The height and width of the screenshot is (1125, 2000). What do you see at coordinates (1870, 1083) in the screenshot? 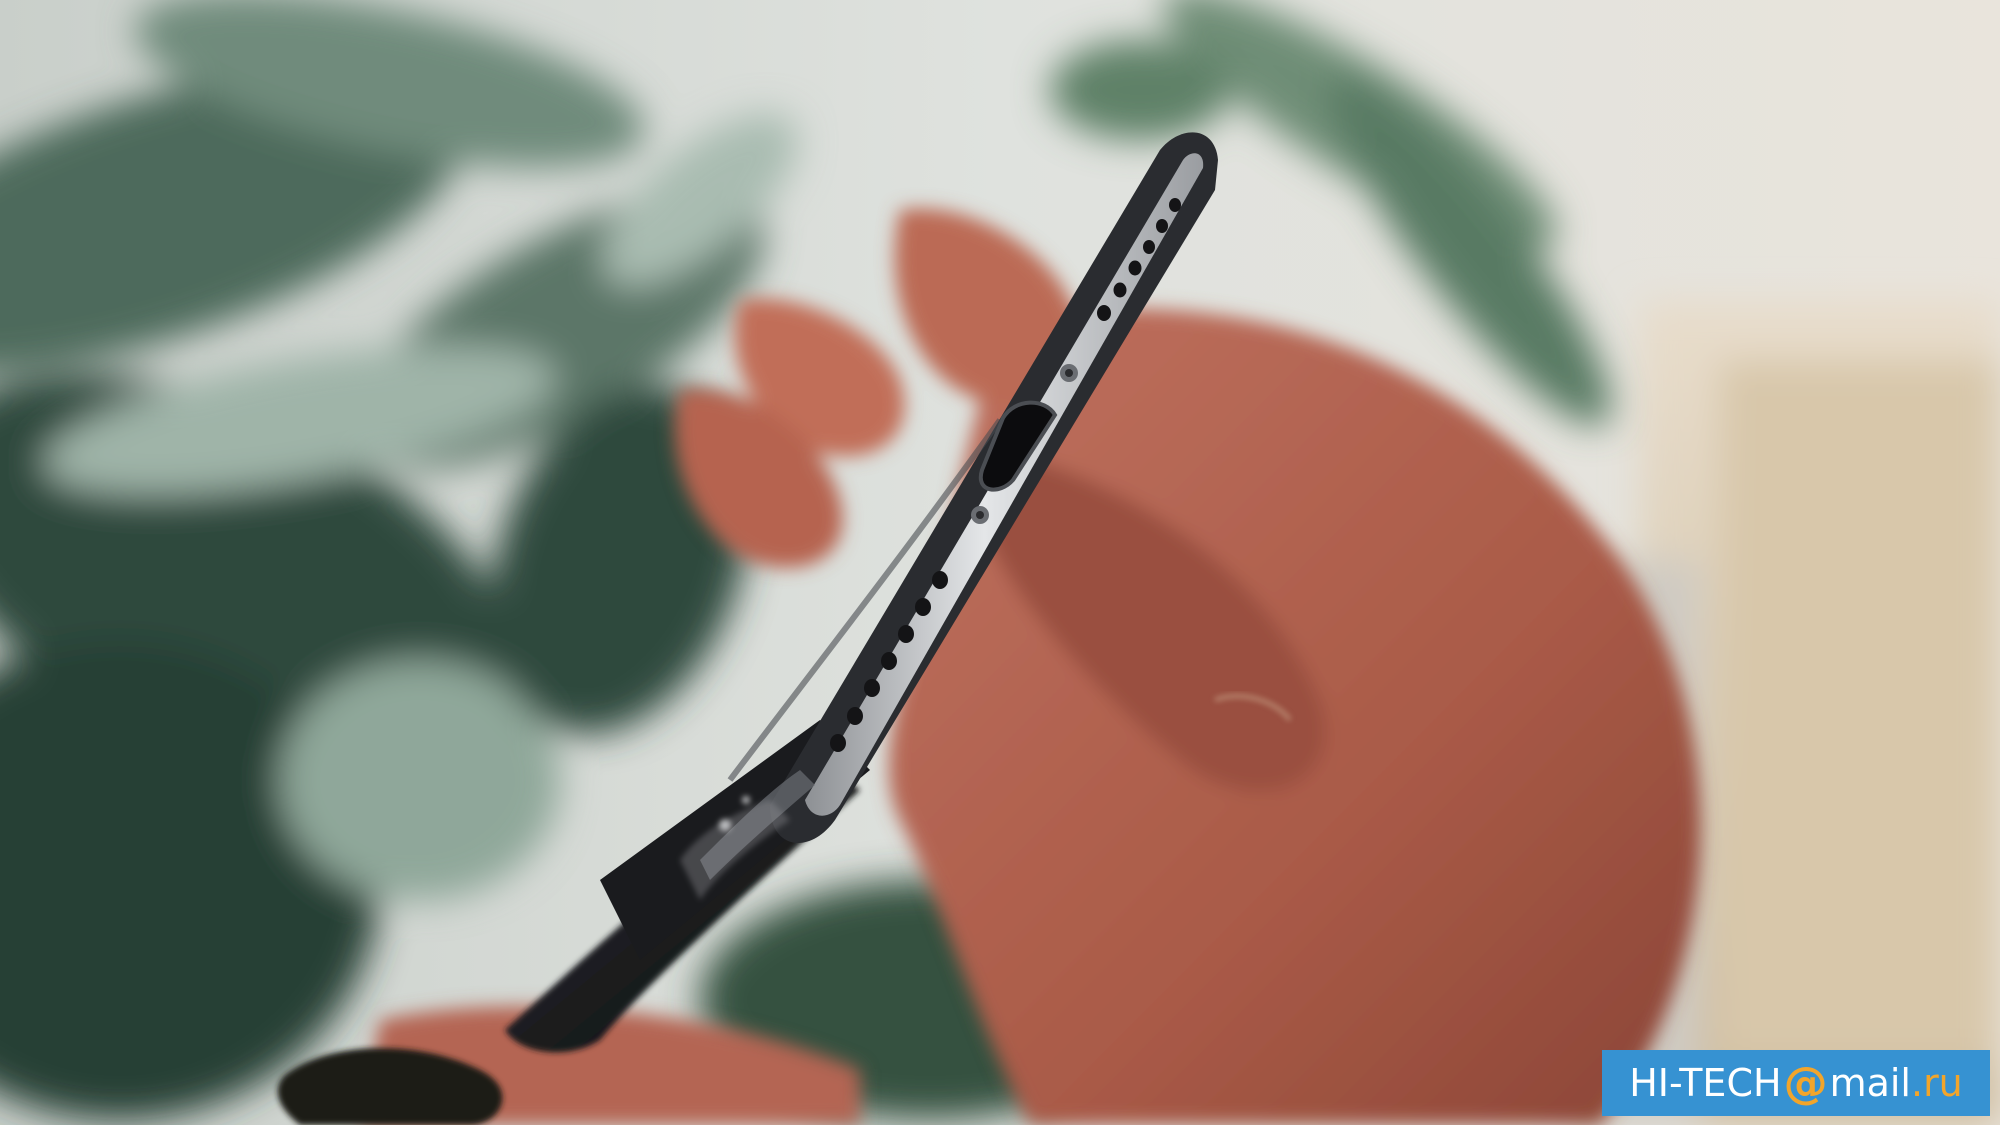
I see `watermark-domain: mail` at bounding box center [1870, 1083].